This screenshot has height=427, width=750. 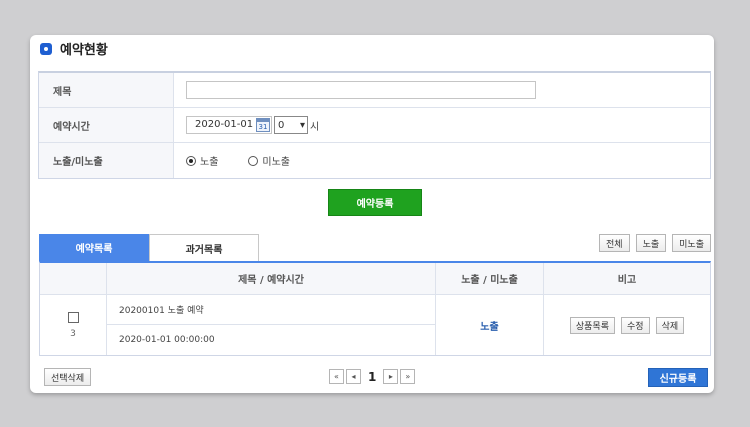 What do you see at coordinates (263, 125) in the screenshot?
I see `calendar-icon: 31` at bounding box center [263, 125].